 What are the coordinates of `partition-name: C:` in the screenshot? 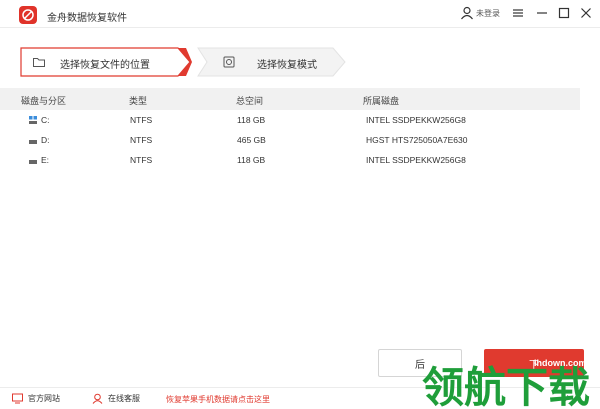 It's located at (45, 120).